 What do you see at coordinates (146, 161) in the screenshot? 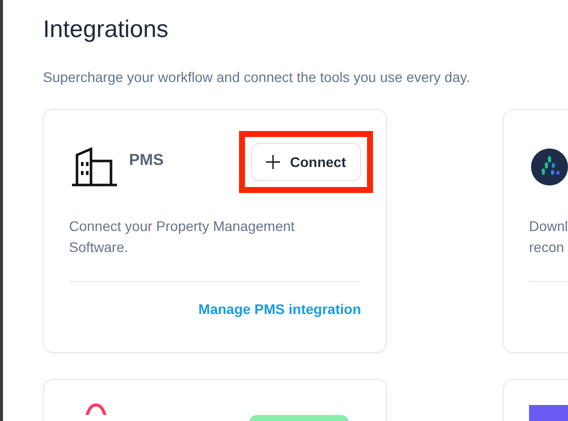
I see `integration-name: PMS` at bounding box center [146, 161].